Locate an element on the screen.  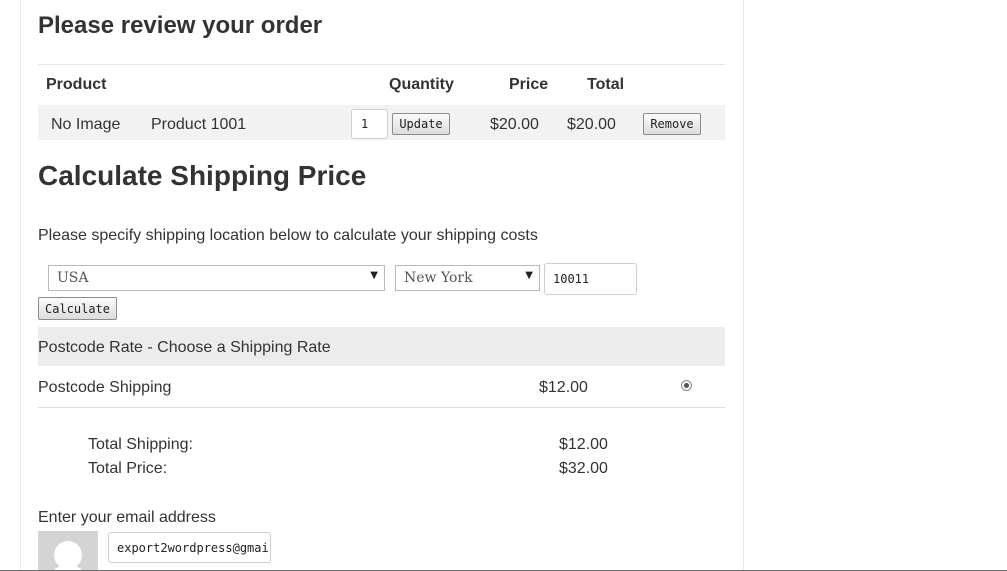
item-price: $20.00 is located at coordinates (514, 124).